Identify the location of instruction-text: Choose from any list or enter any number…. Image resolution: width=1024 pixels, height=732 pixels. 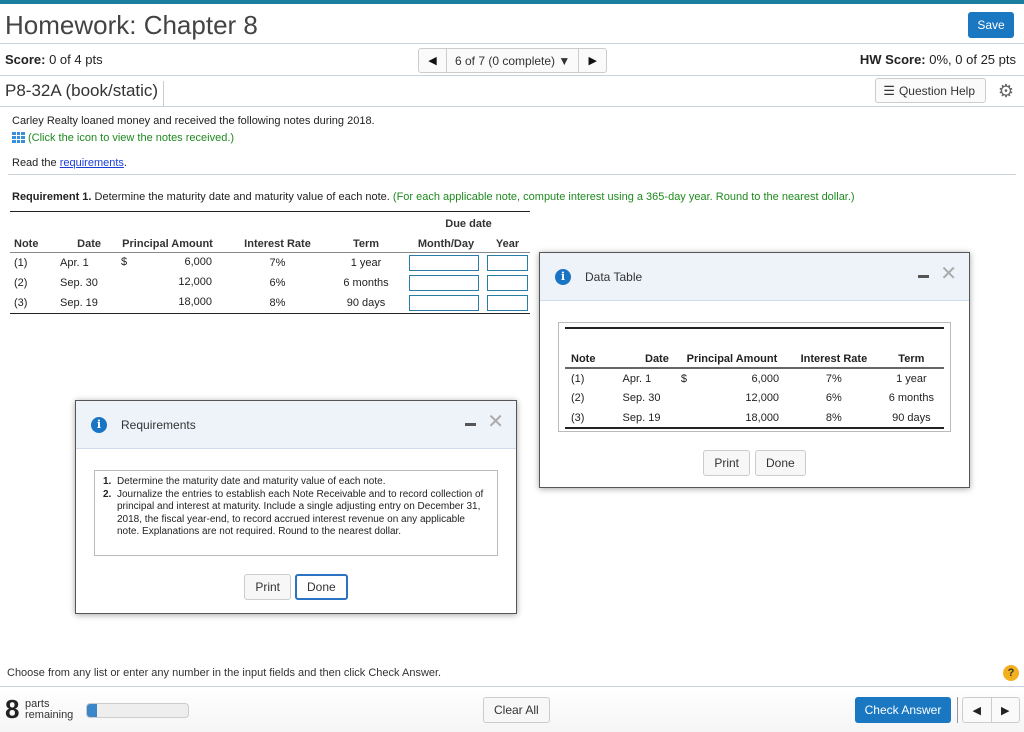
(224, 673).